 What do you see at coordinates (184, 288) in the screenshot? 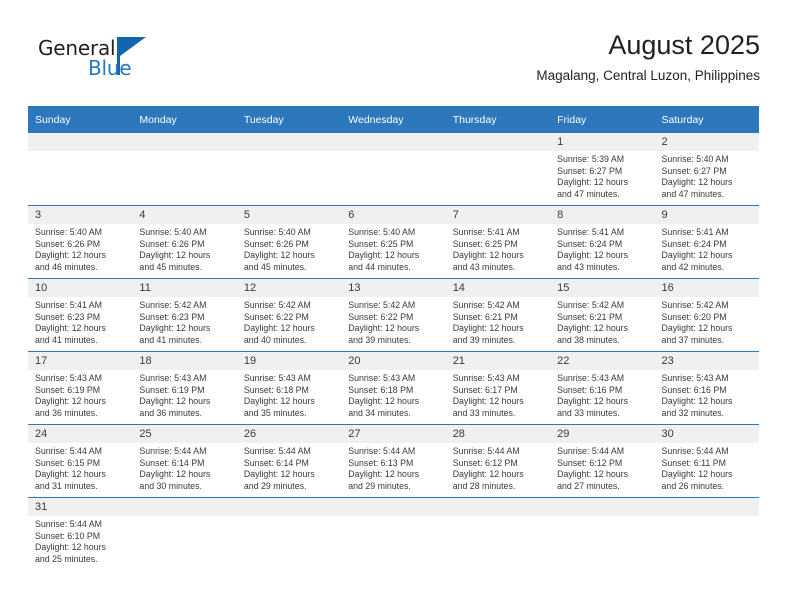
I see `day-number: 11` at bounding box center [184, 288].